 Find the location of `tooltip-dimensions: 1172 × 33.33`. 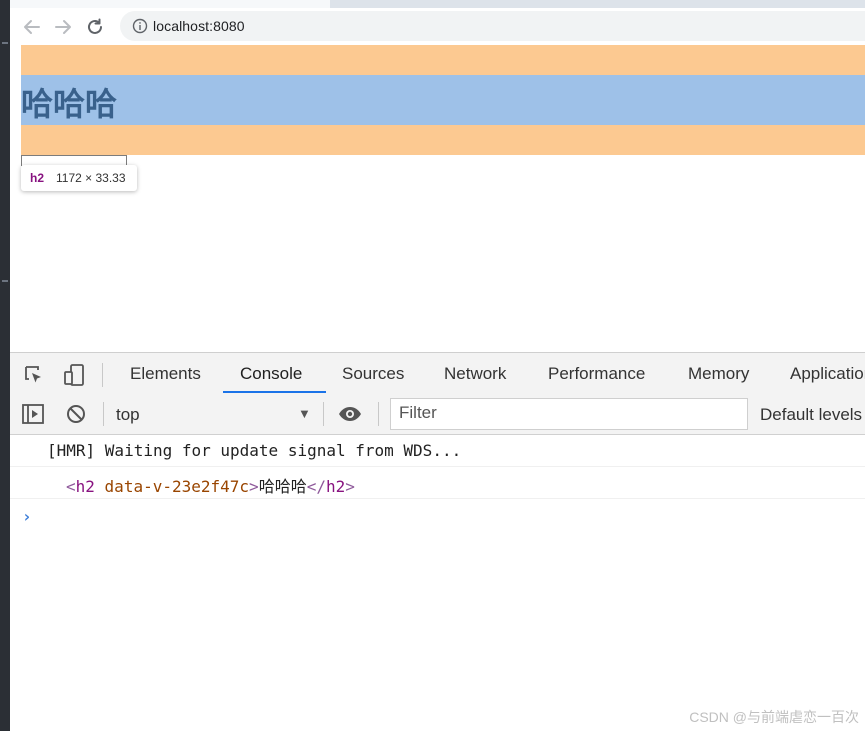

tooltip-dimensions: 1172 × 33.33 is located at coordinates (91, 178).